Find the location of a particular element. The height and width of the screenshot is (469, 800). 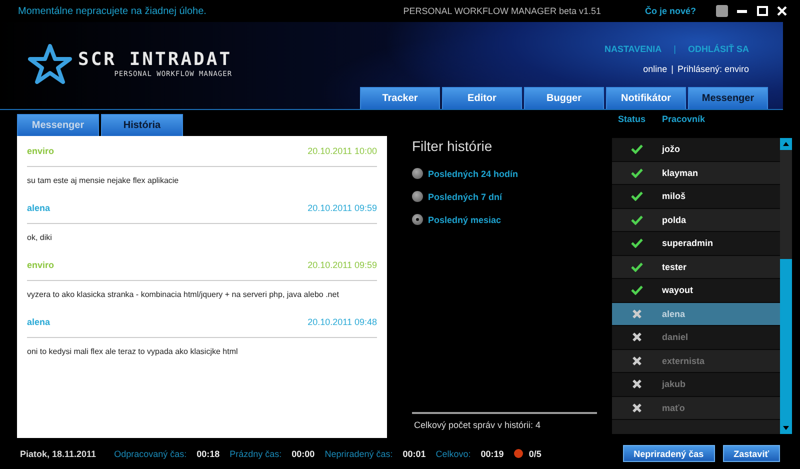

message-text: ok, diki is located at coordinates (40, 238).